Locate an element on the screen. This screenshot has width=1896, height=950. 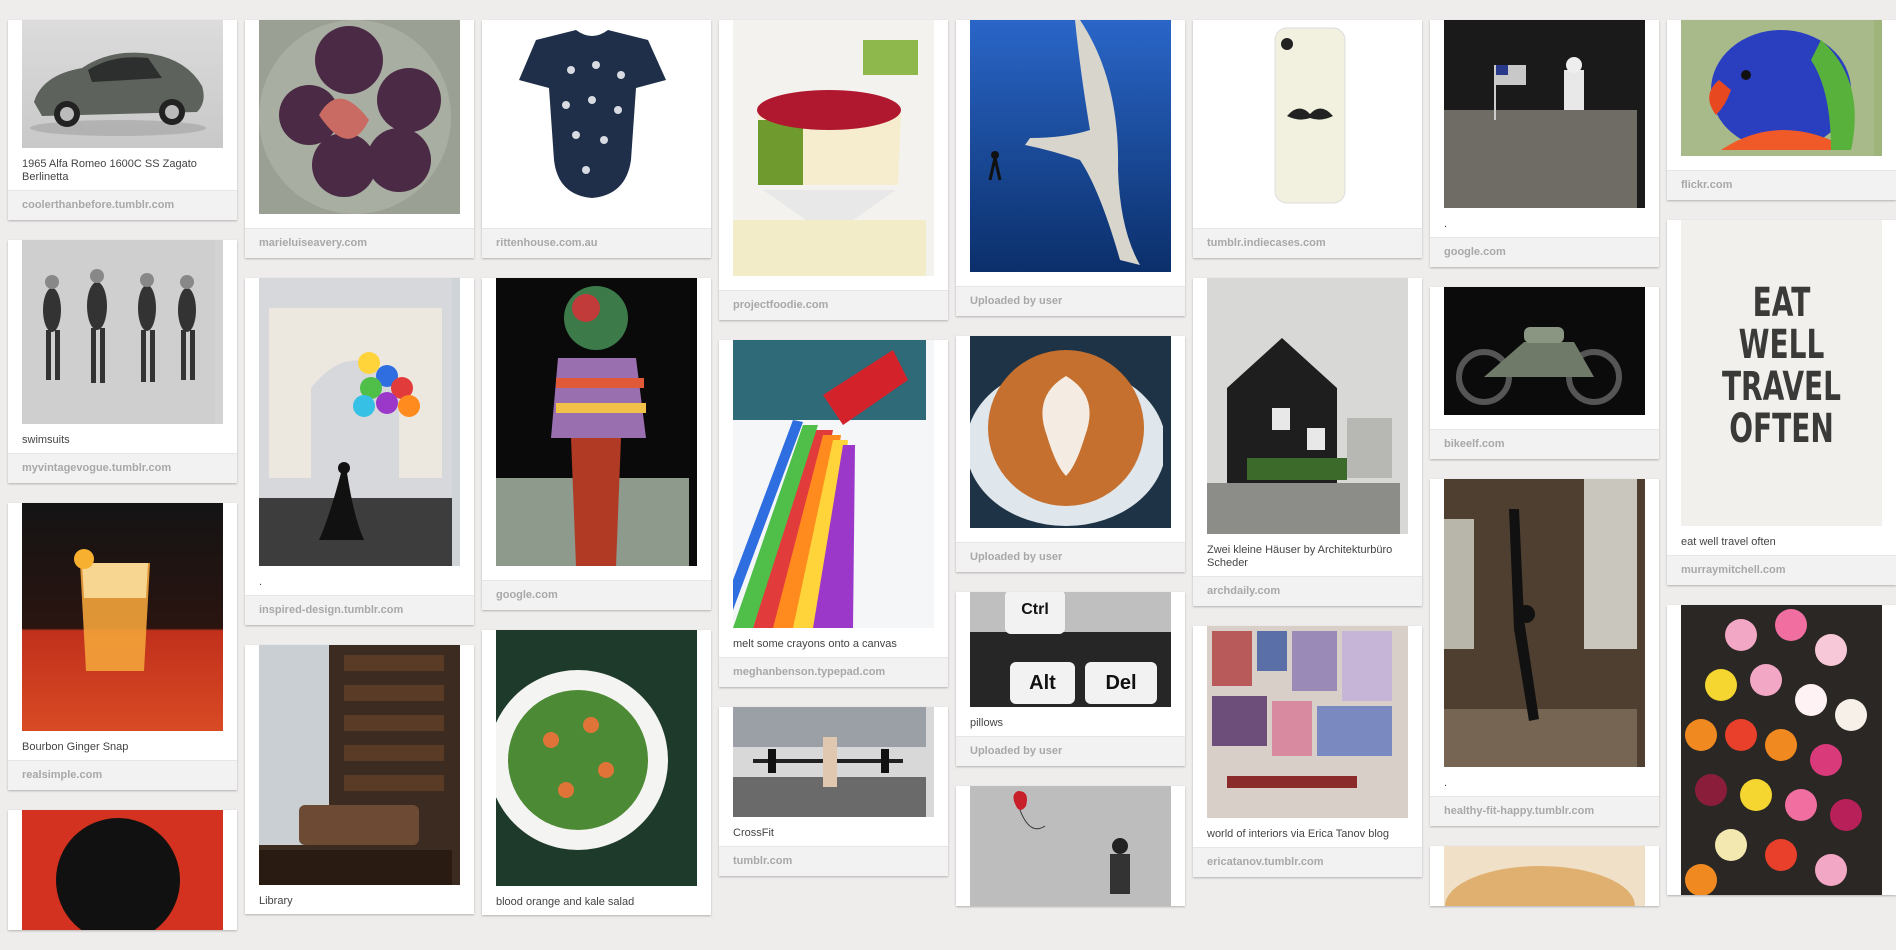
arch-balloons-image is located at coordinates (355, 422).